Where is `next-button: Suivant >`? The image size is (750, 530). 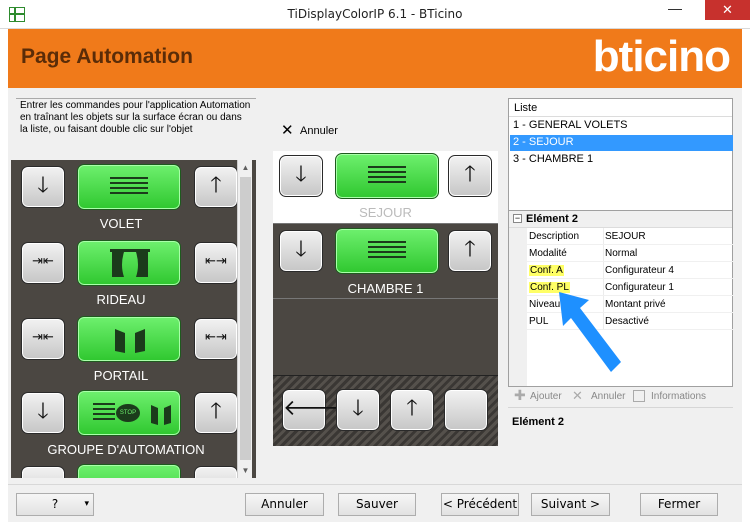 next-button: Suivant > is located at coordinates (570, 504).